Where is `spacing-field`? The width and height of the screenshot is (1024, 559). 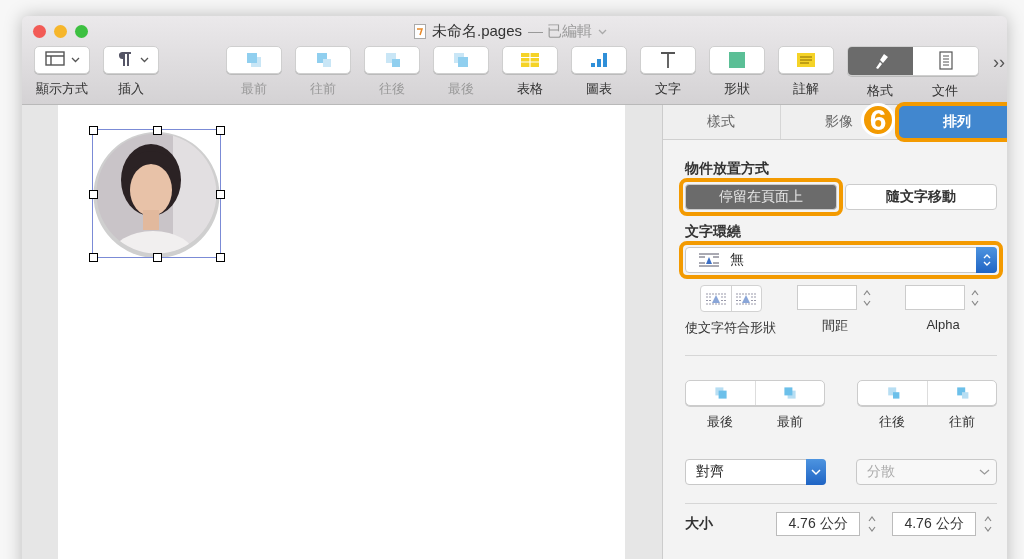 spacing-field is located at coordinates (827, 297).